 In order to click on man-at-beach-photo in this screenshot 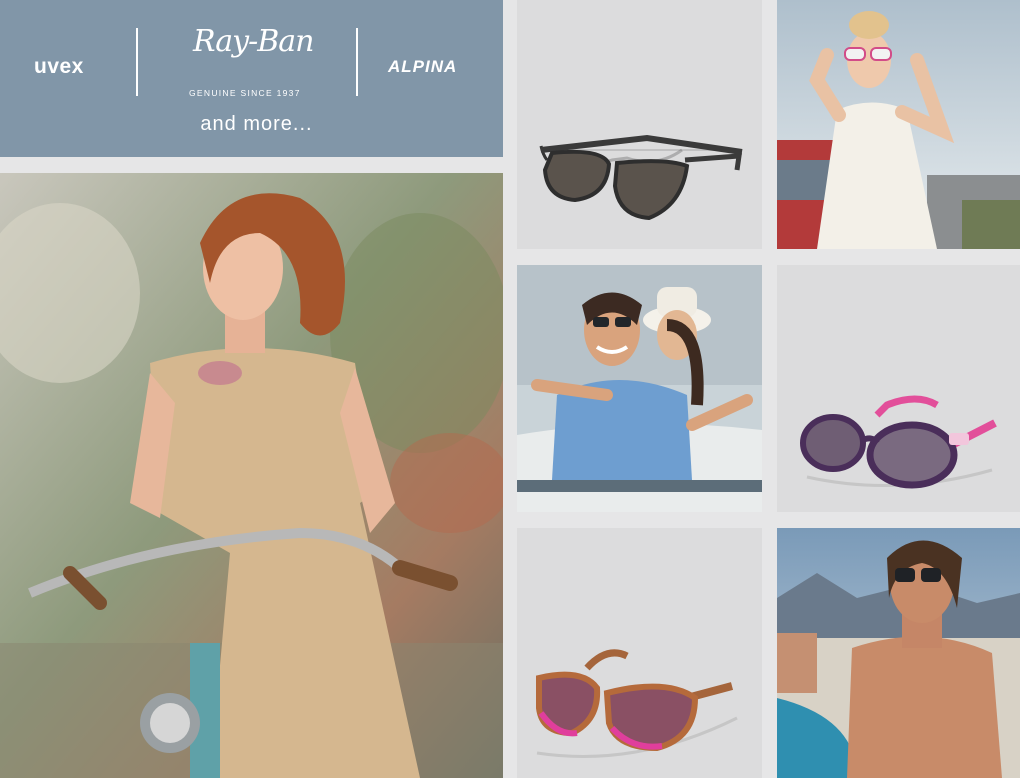, I will do `click(898, 653)`.